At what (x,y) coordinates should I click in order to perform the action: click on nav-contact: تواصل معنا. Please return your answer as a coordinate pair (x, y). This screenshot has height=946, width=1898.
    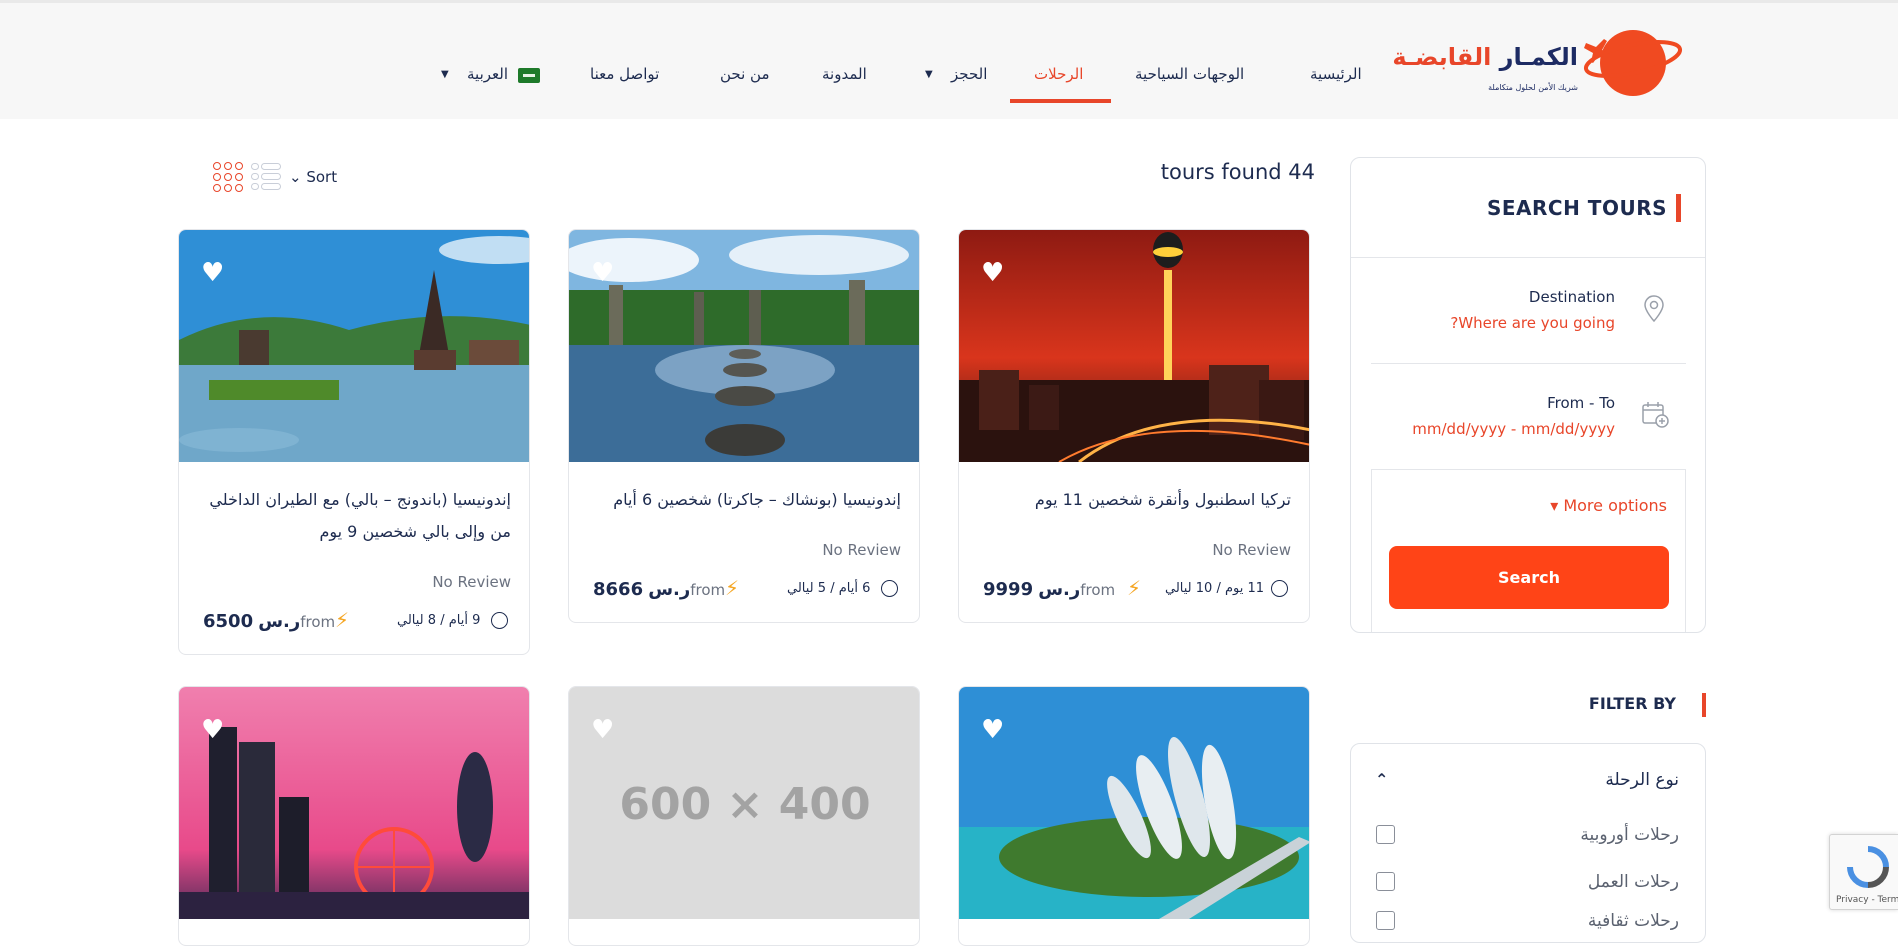
    Looking at the image, I should click on (624, 74).